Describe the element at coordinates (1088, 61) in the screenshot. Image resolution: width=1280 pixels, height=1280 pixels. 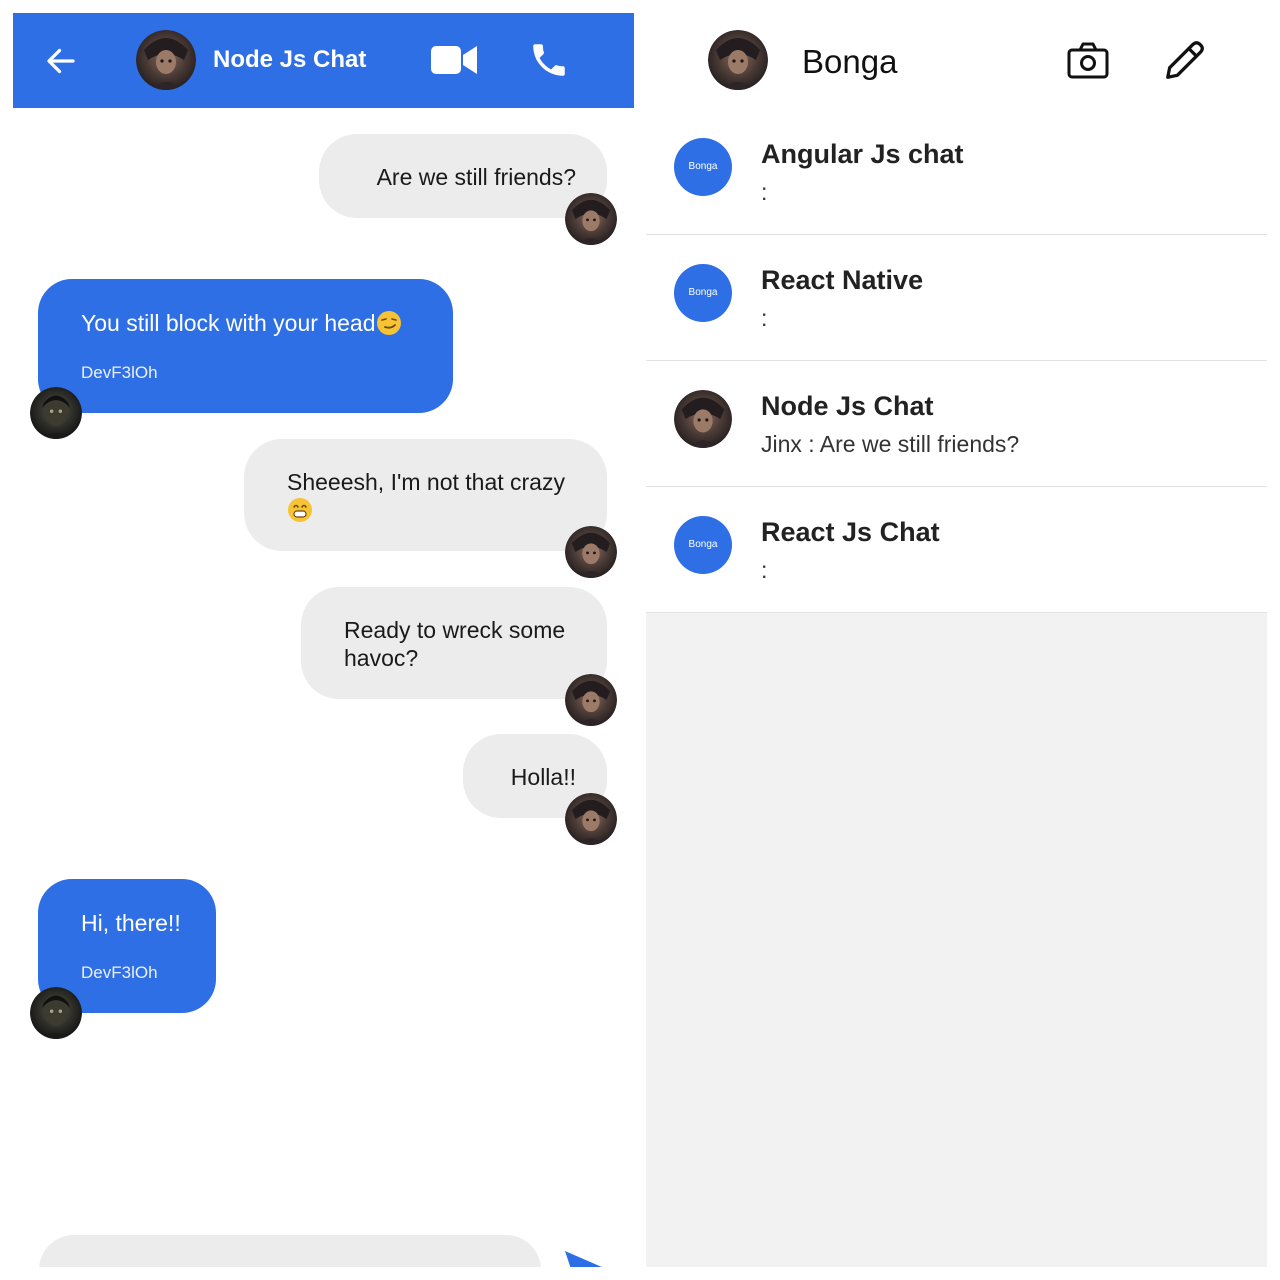
I see `camera-icon` at that location.